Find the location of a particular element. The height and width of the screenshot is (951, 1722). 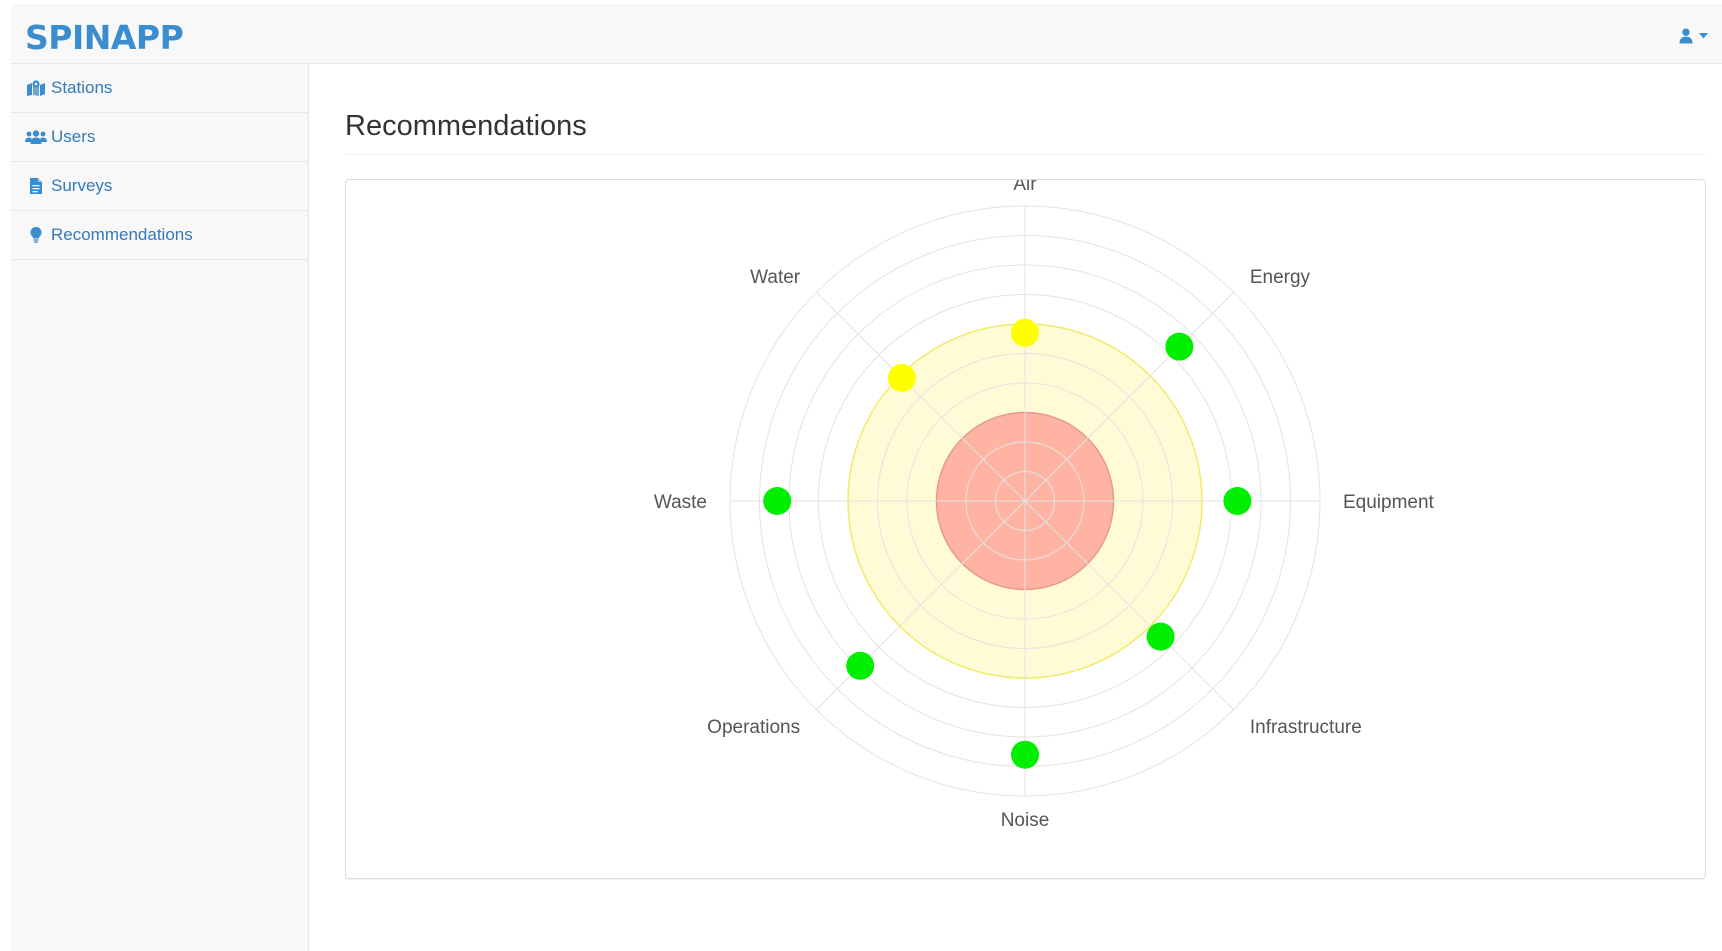

axis-label-energy: Energy is located at coordinates (1280, 277).